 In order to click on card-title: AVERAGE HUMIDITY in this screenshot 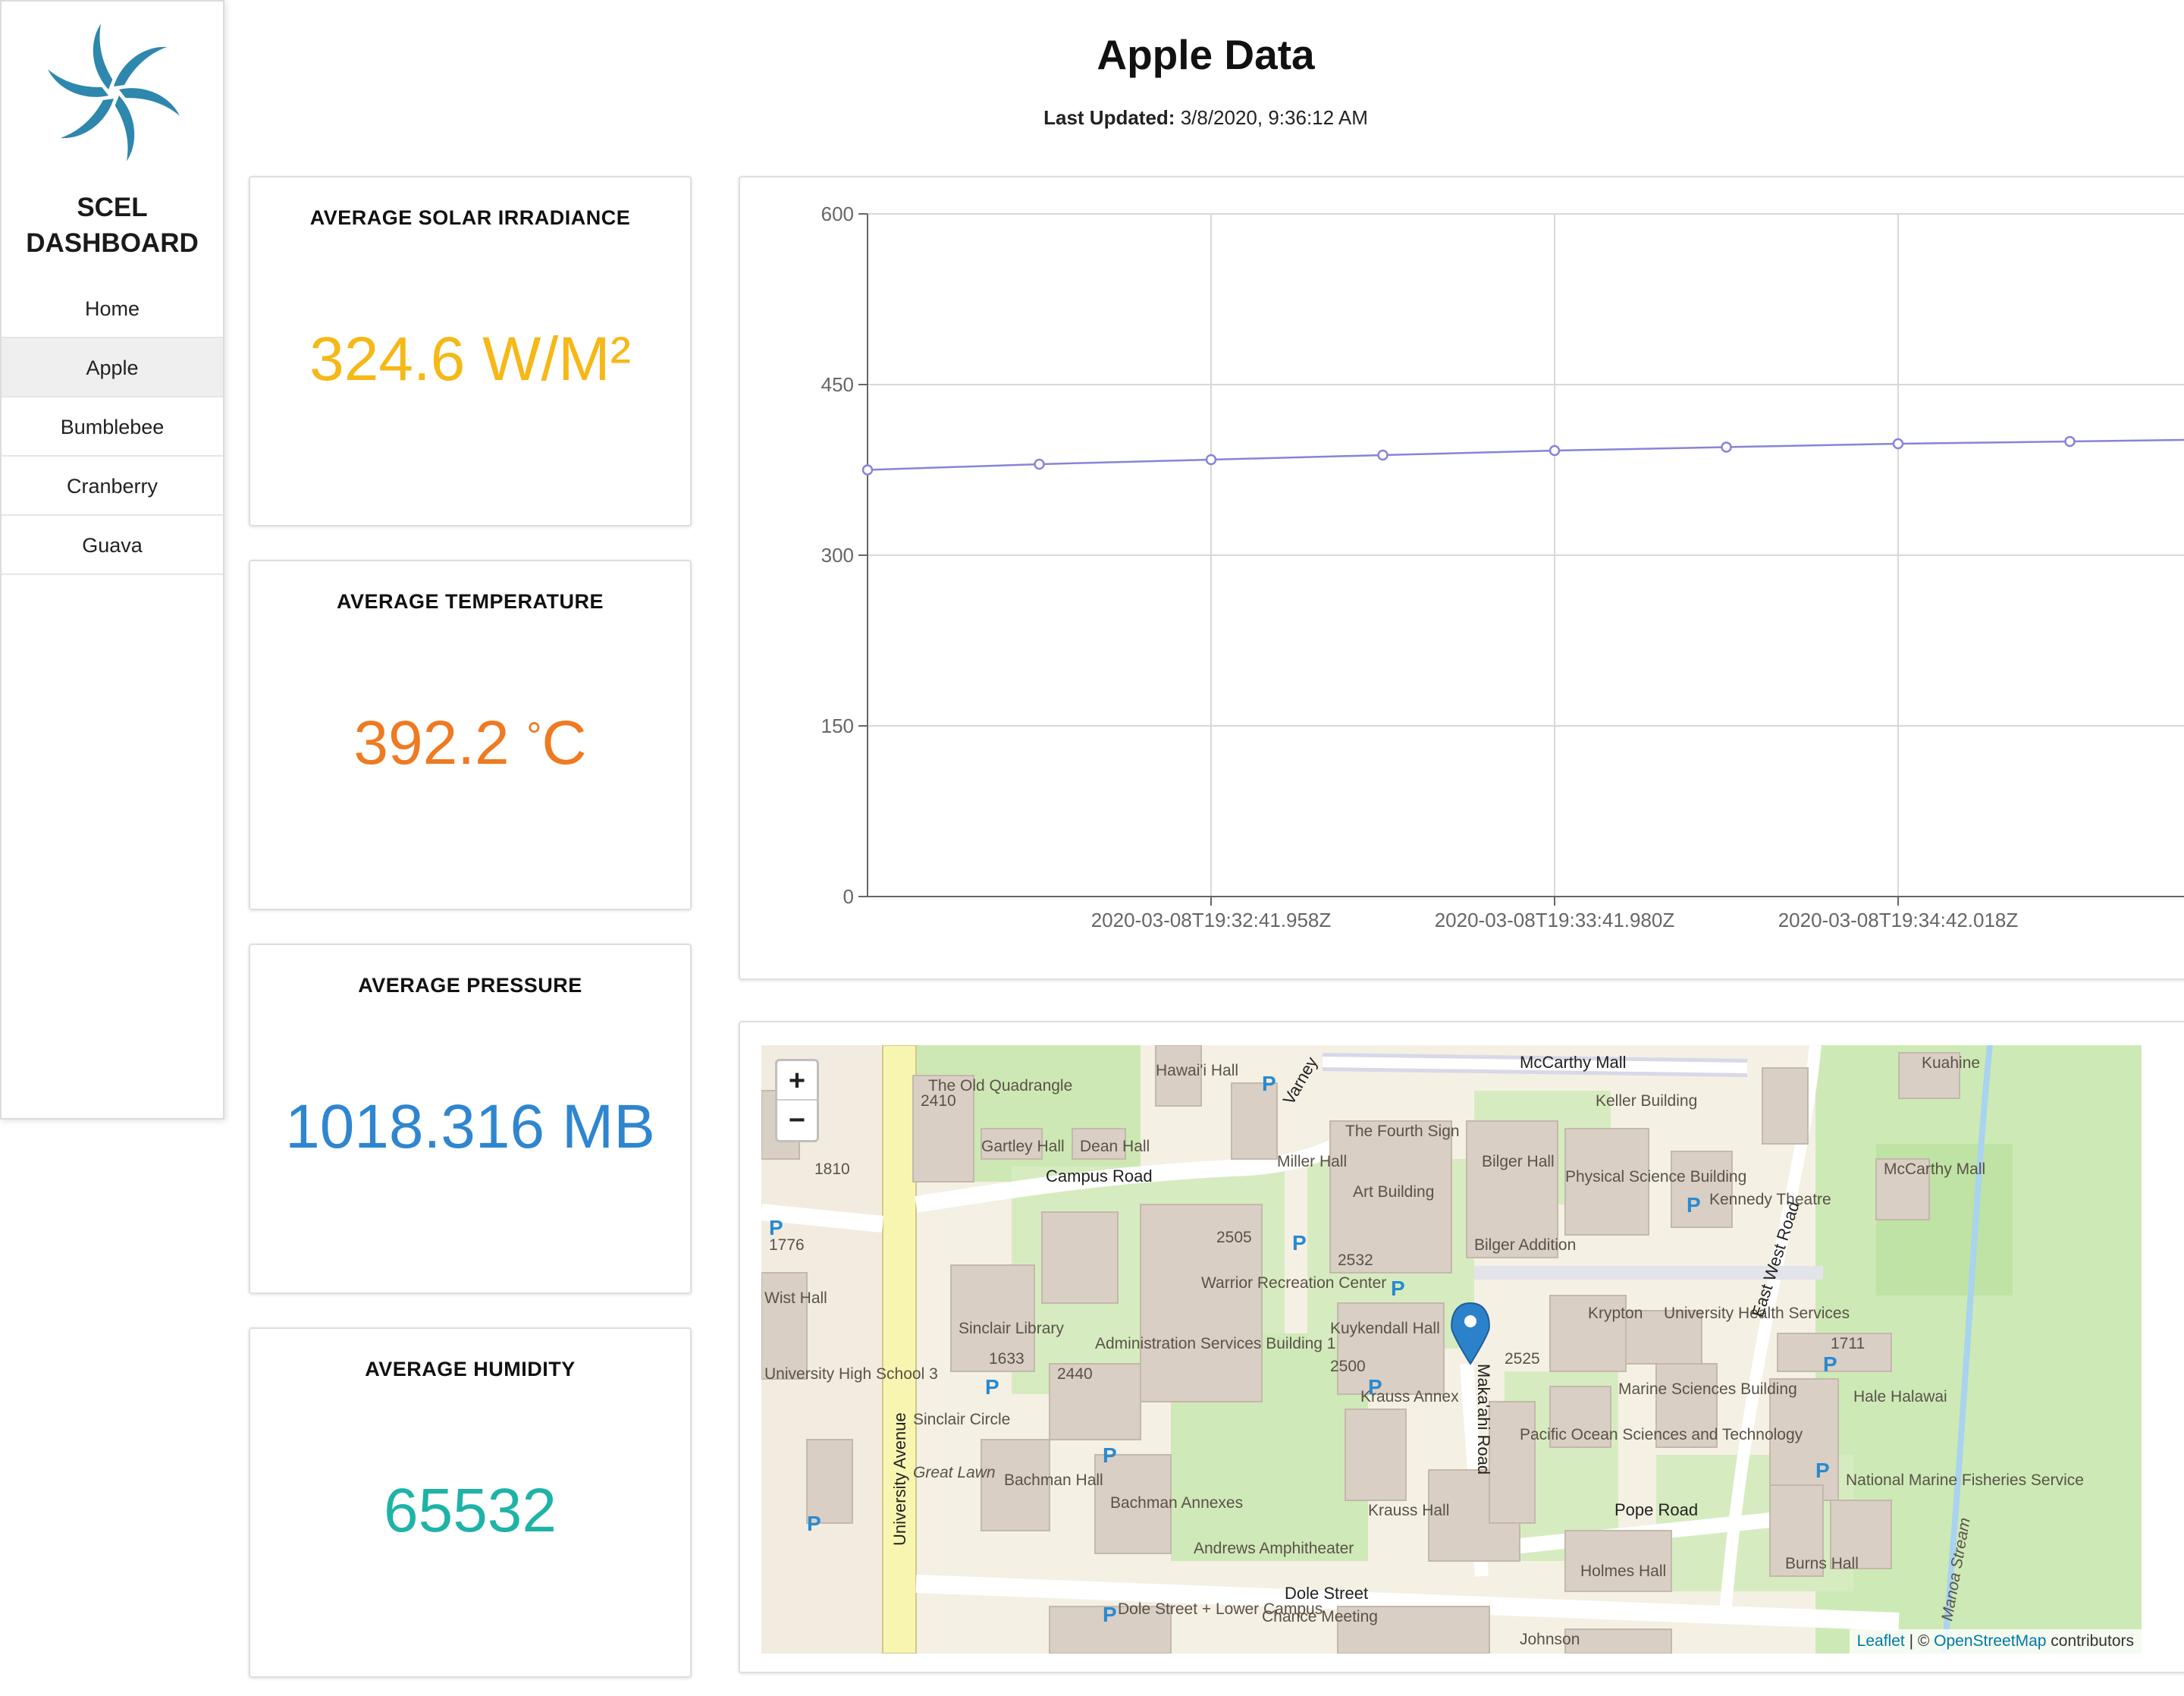, I will do `click(470, 1369)`.